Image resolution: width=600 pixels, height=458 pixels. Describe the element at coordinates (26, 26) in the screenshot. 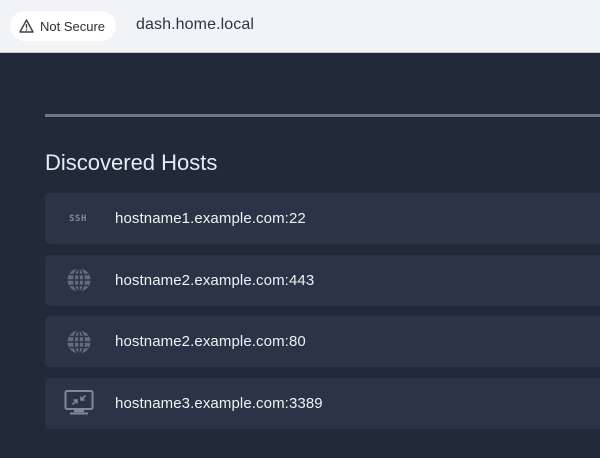

I see `warning-icon` at that location.